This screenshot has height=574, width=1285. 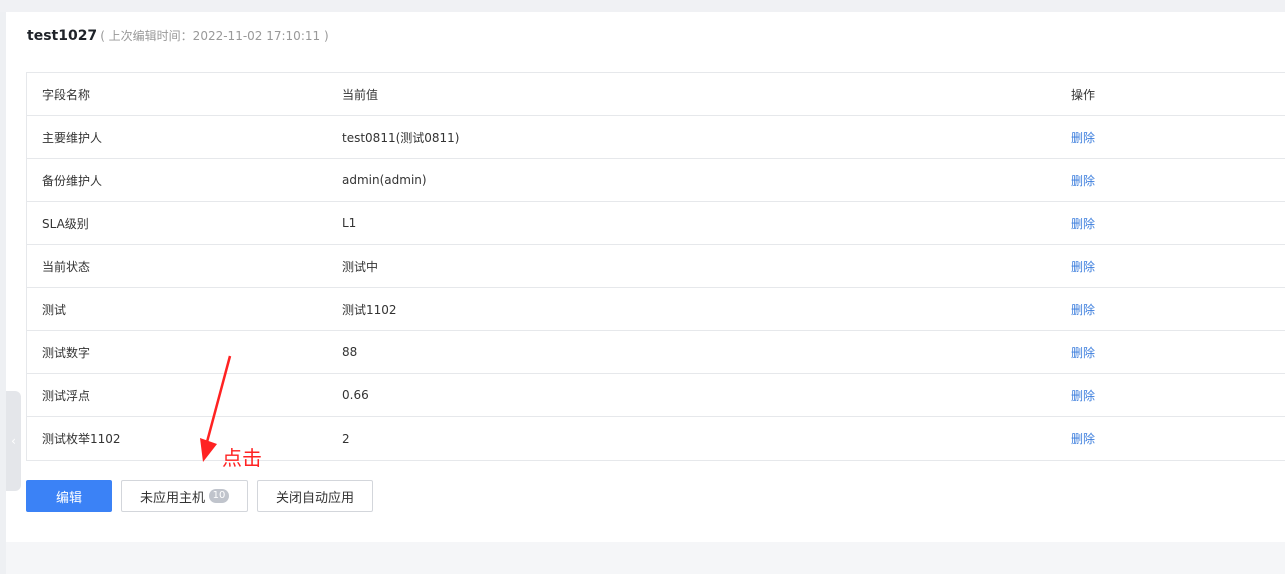 I want to click on field-value: 测试中, so click(x=360, y=266).